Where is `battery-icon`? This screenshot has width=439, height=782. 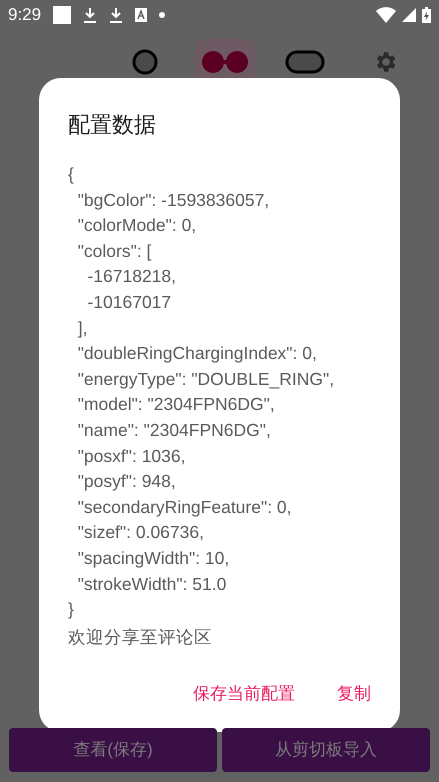 battery-icon is located at coordinates (426, 15).